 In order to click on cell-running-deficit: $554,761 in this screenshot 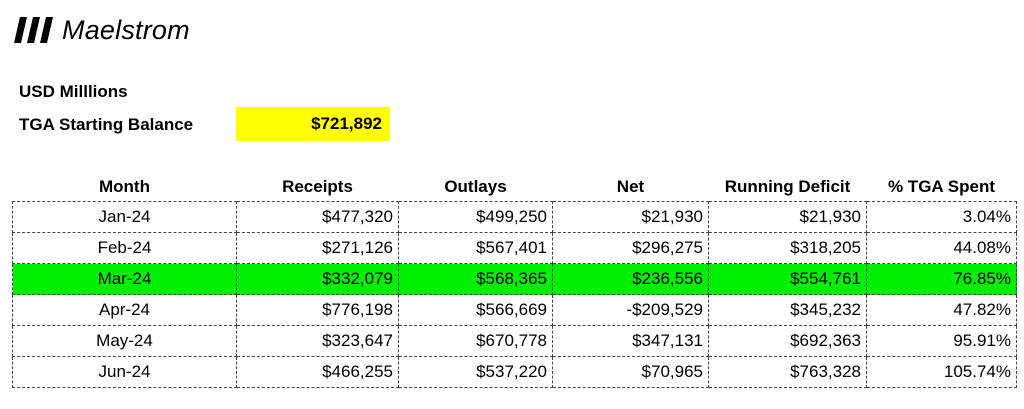, I will do `click(787, 279)`.